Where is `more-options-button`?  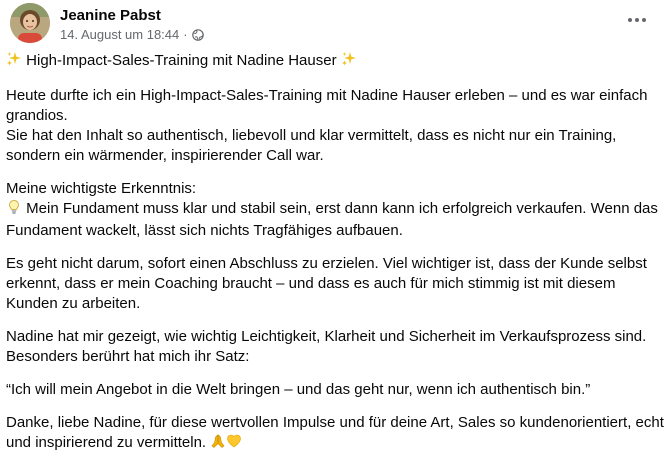
more-options-button is located at coordinates (637, 20).